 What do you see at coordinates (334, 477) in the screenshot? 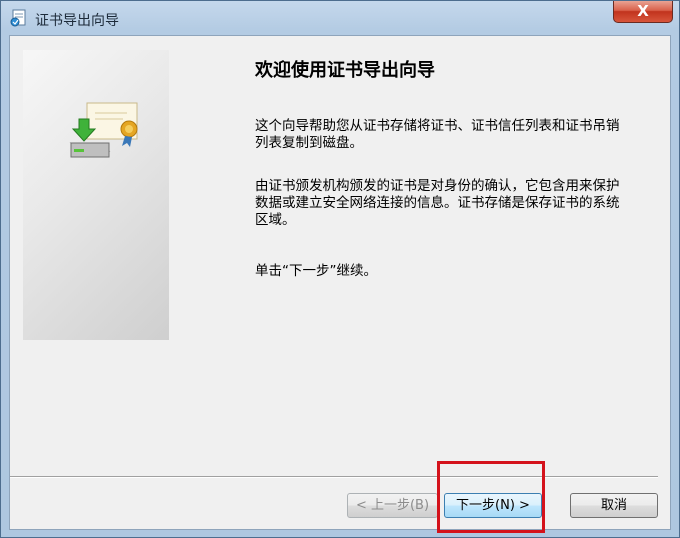
I see `button-separator` at bounding box center [334, 477].